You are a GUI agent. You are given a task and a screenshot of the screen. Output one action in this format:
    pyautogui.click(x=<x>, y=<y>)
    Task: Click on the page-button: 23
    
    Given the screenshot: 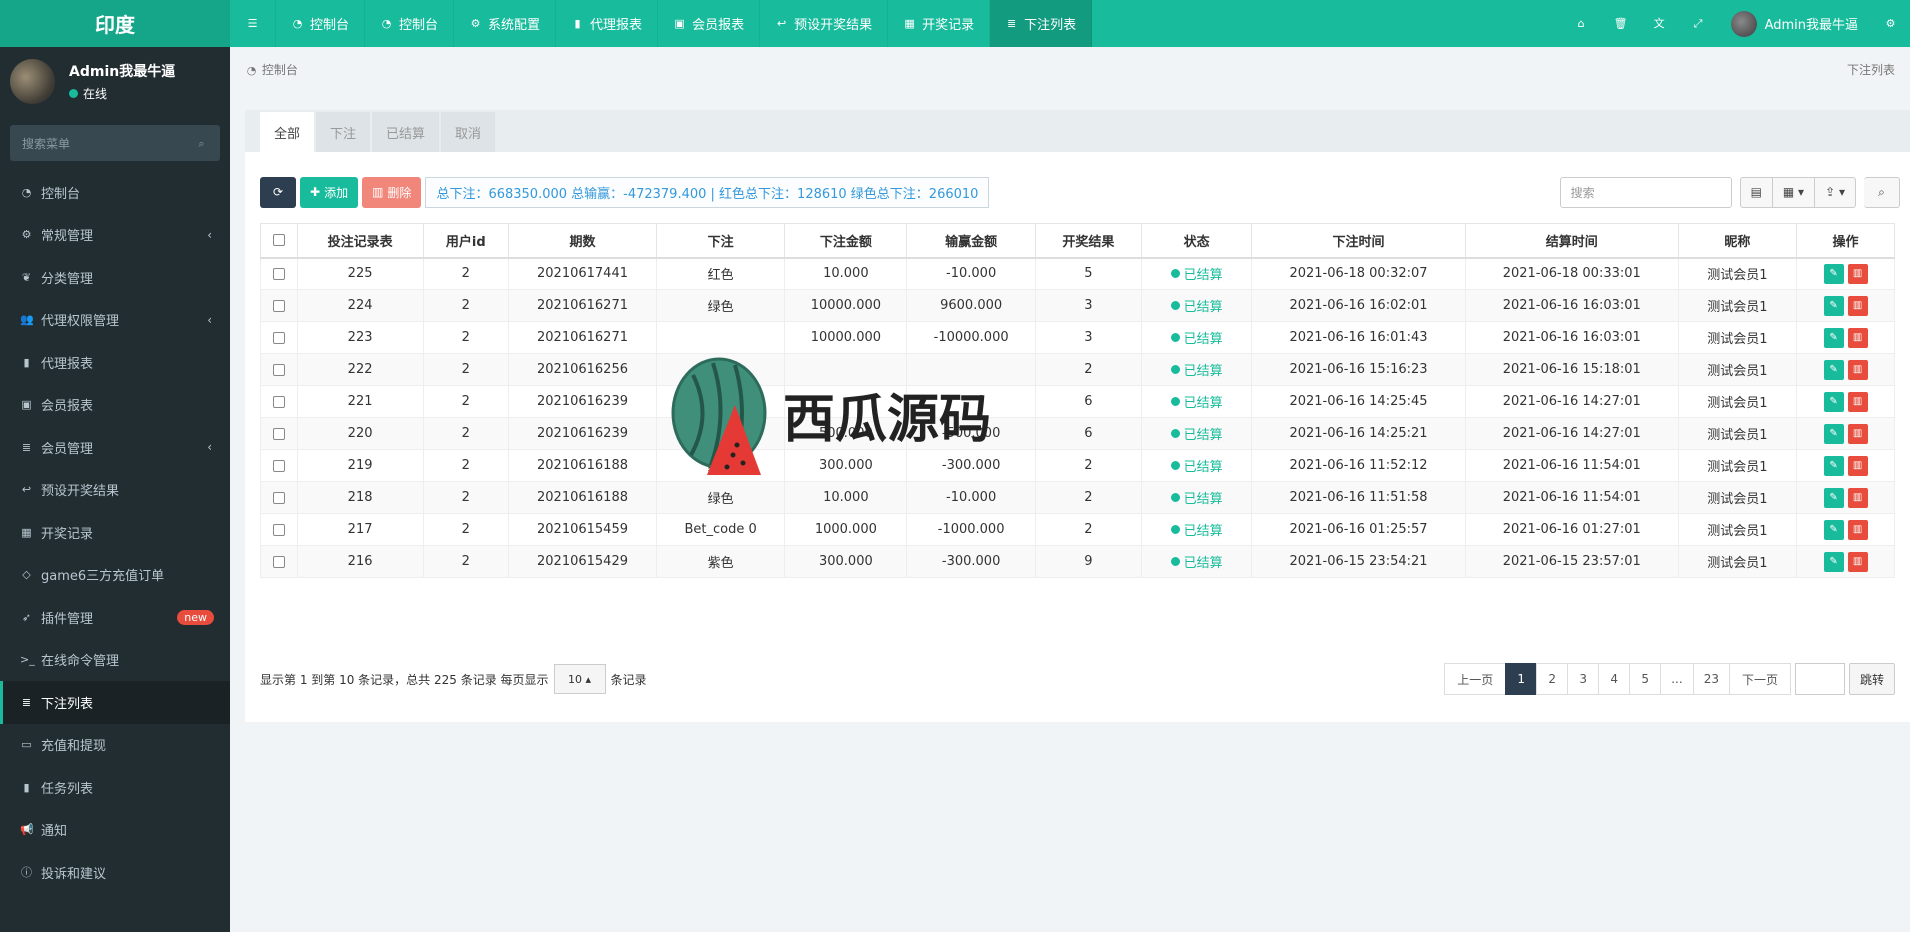 What is the action you would take?
    pyautogui.click(x=1711, y=679)
    